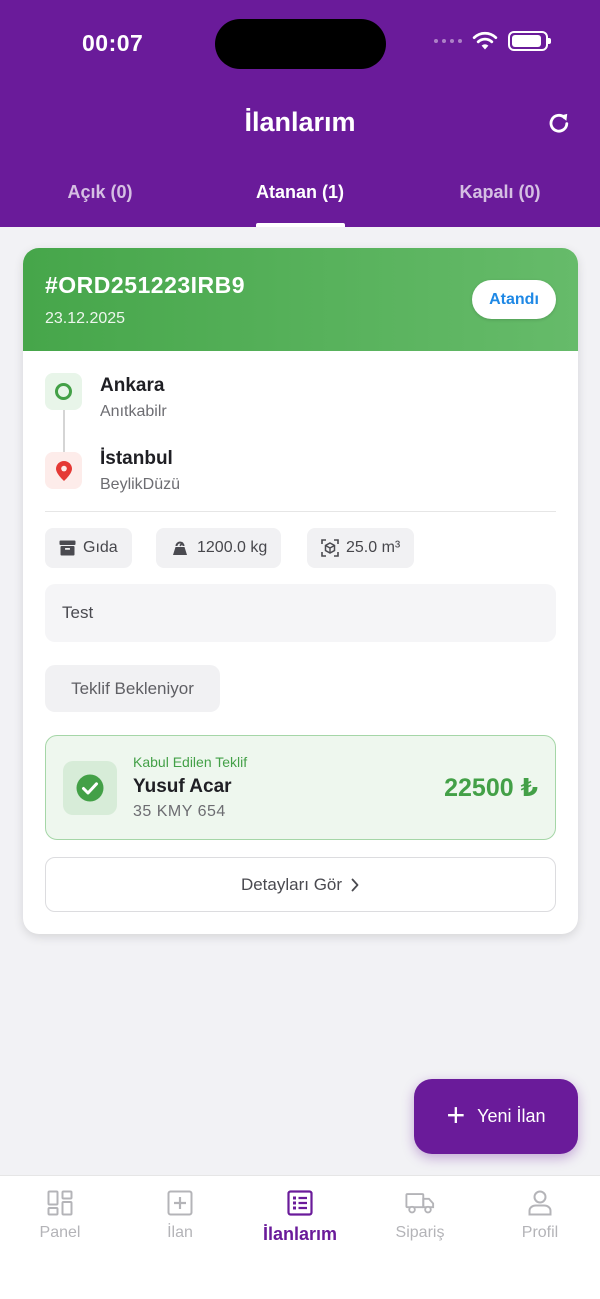 This screenshot has height=1299, width=600. Describe the element at coordinates (140, 484) in the screenshot. I see `destination-district: BeylikDüzü` at that location.